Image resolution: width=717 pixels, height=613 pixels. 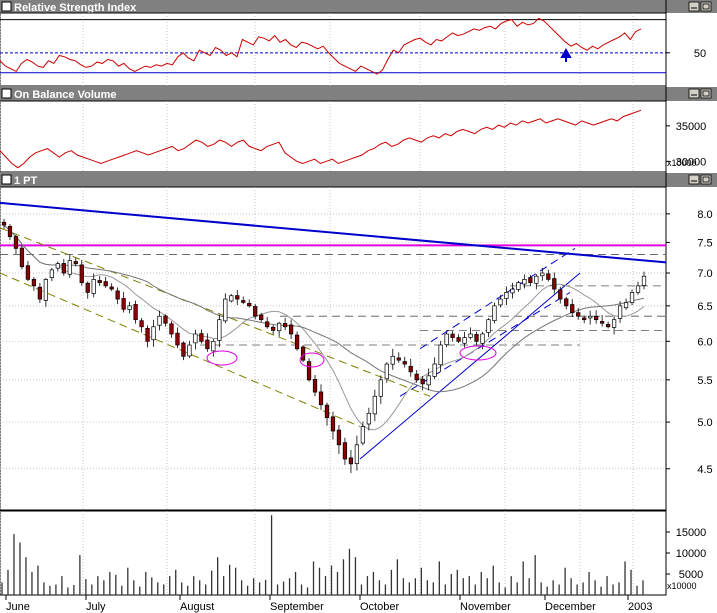 I want to click on price-y-tick-label: 7.5, so click(x=704, y=243).